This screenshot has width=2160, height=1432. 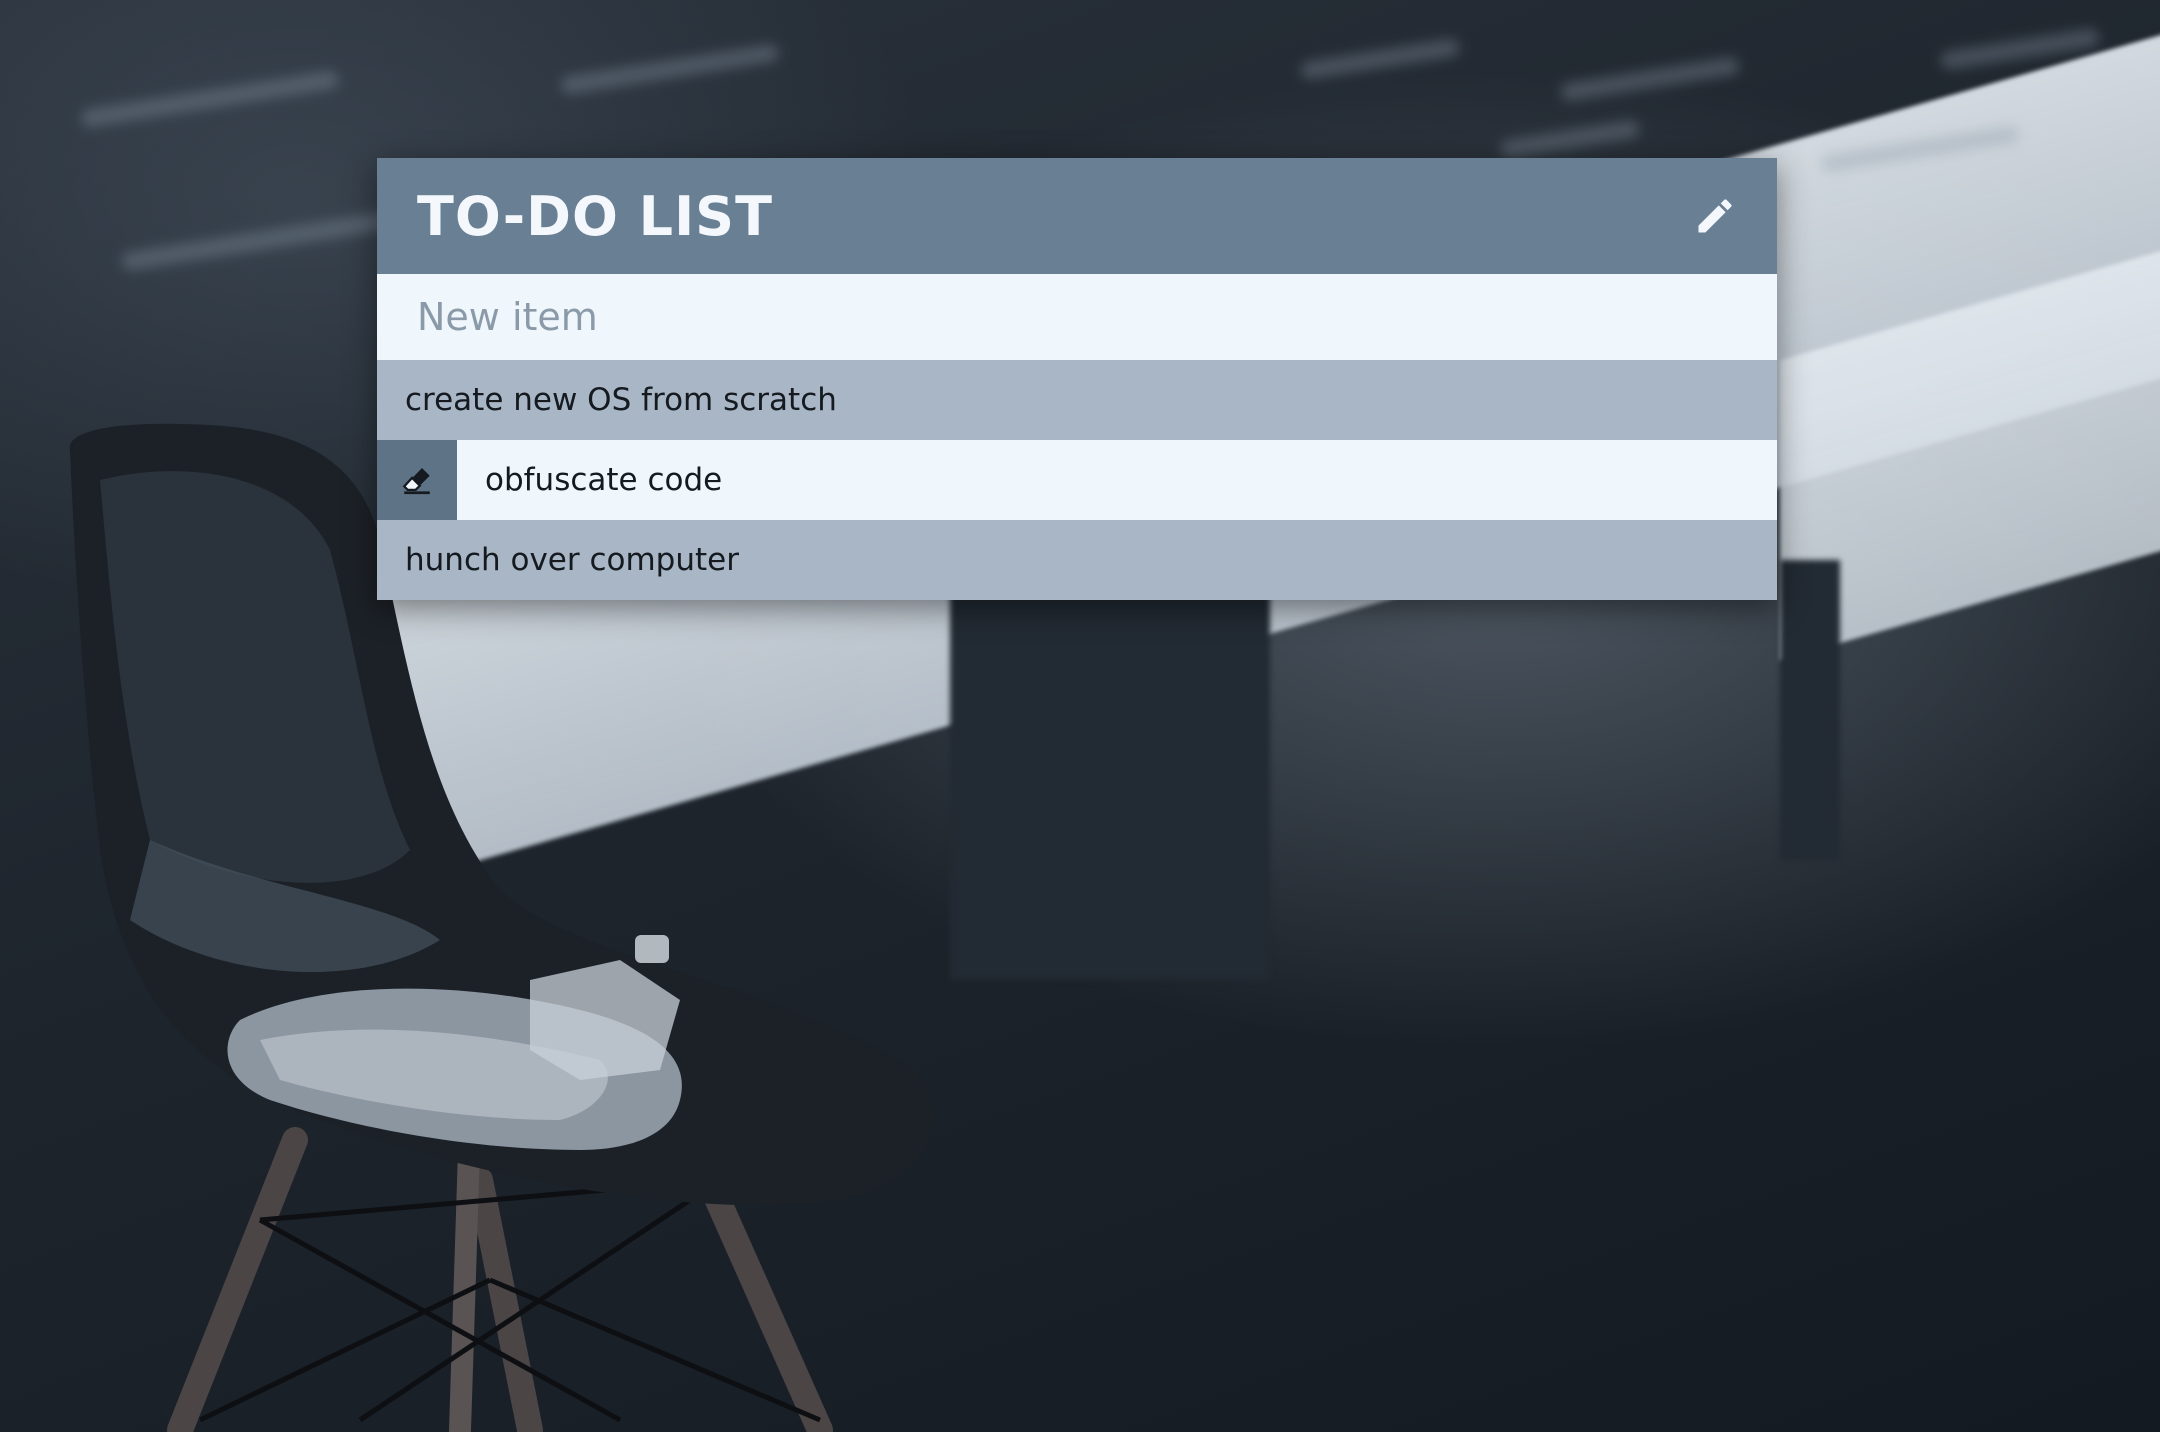 I want to click on list-item-label: hunch over computer, so click(x=572, y=560).